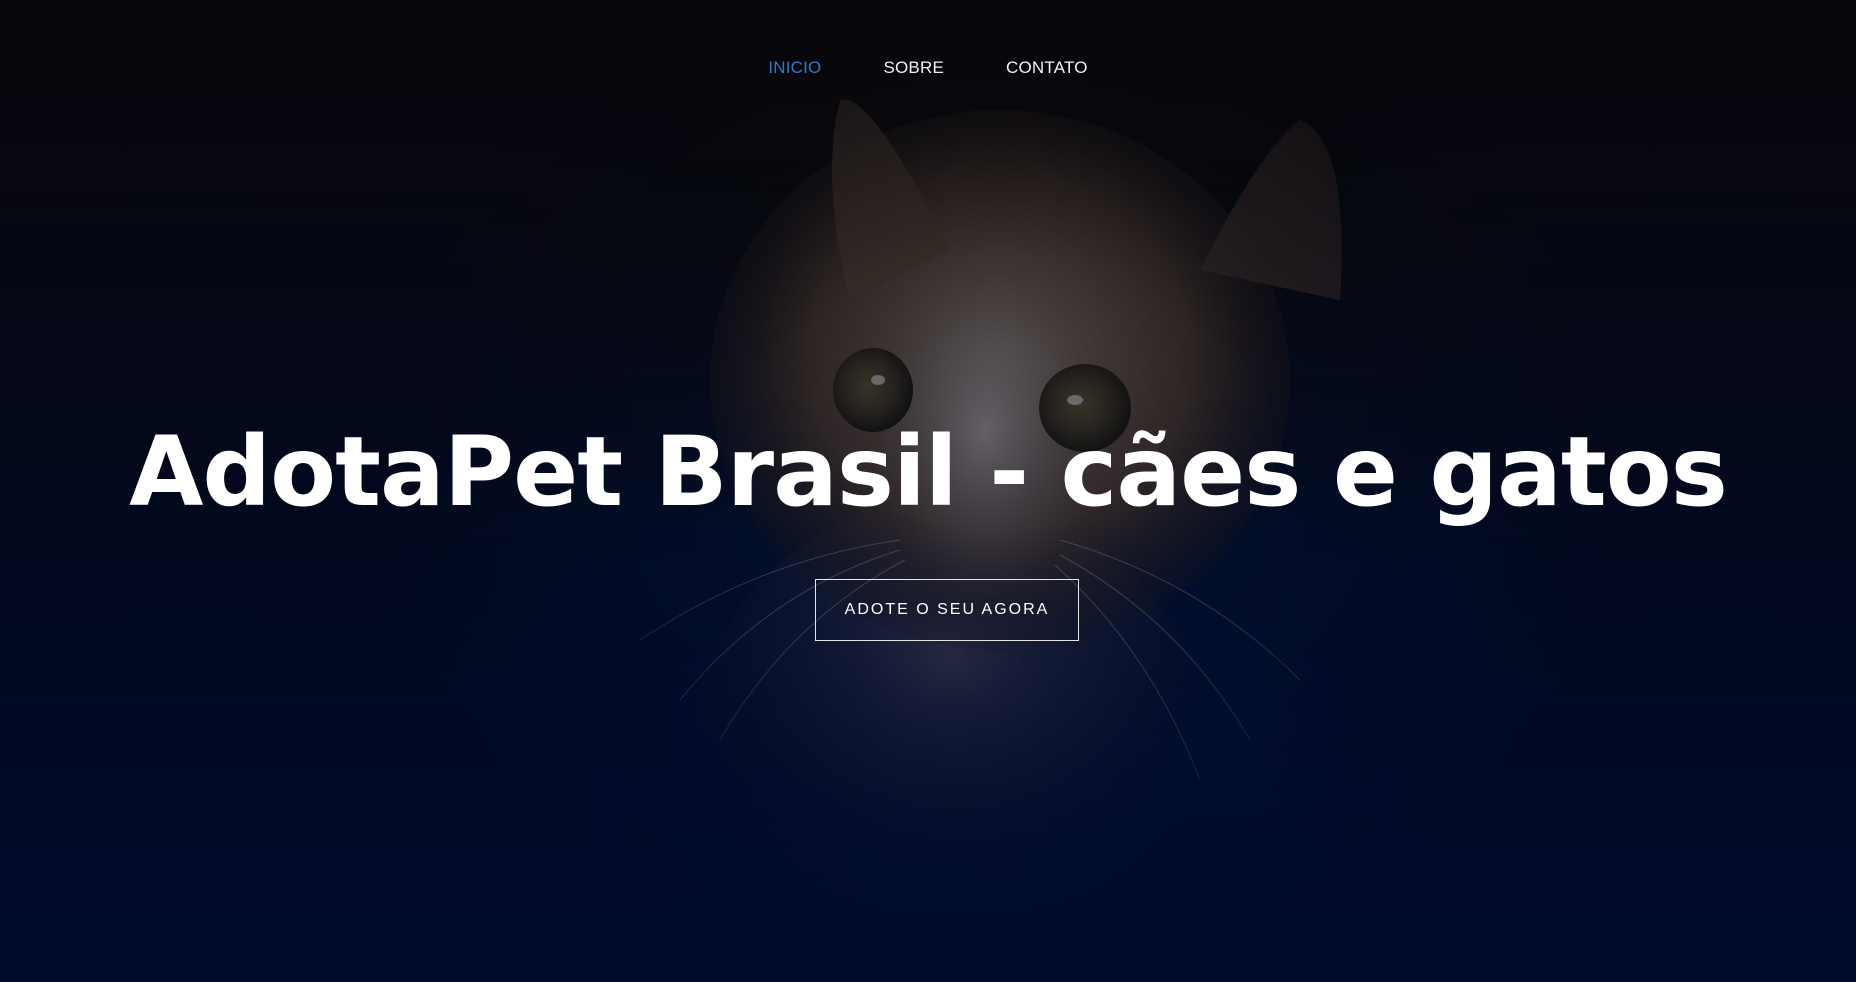  What do you see at coordinates (913, 68) in the screenshot?
I see `nav-item-sobre: SOBRE` at bounding box center [913, 68].